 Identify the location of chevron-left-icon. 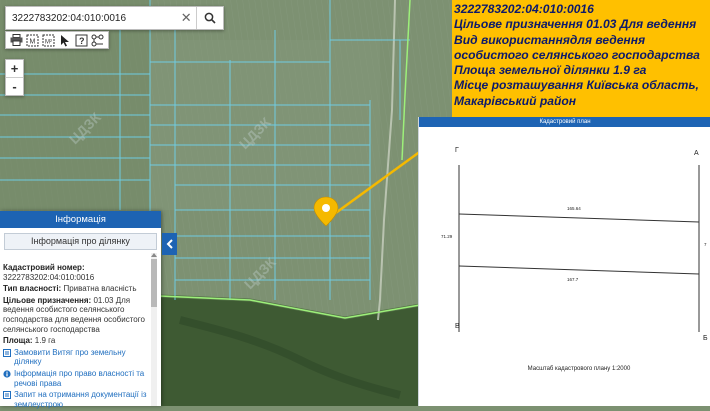
(169, 244).